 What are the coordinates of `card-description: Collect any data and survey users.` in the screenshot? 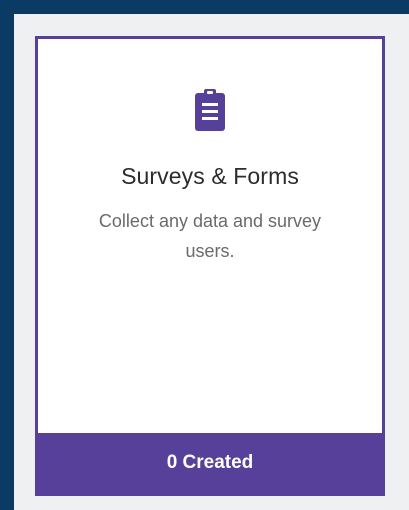 It's located at (210, 236).